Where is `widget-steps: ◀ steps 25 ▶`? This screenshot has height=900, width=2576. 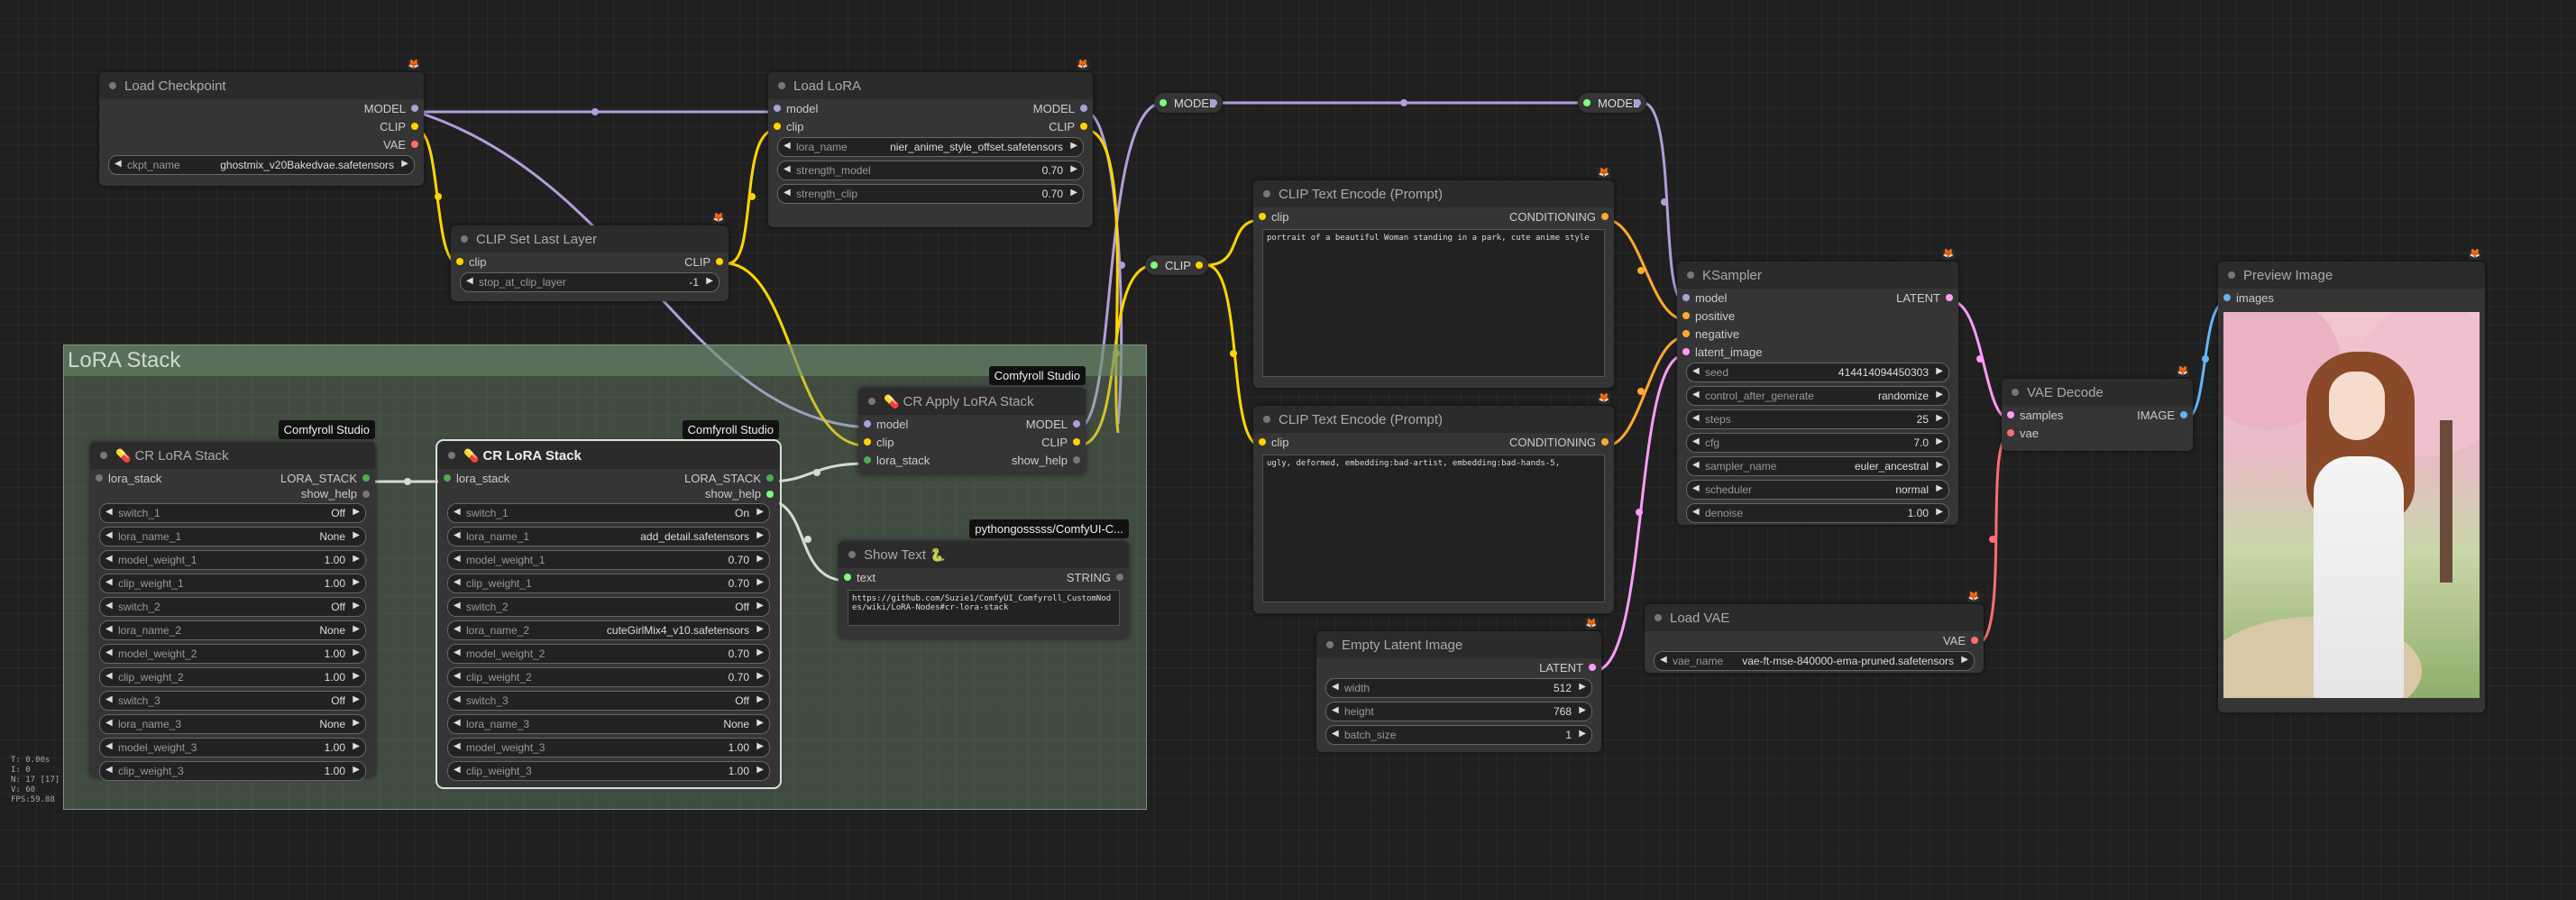
widget-steps: ◀ steps 25 ▶ is located at coordinates (1817, 419).